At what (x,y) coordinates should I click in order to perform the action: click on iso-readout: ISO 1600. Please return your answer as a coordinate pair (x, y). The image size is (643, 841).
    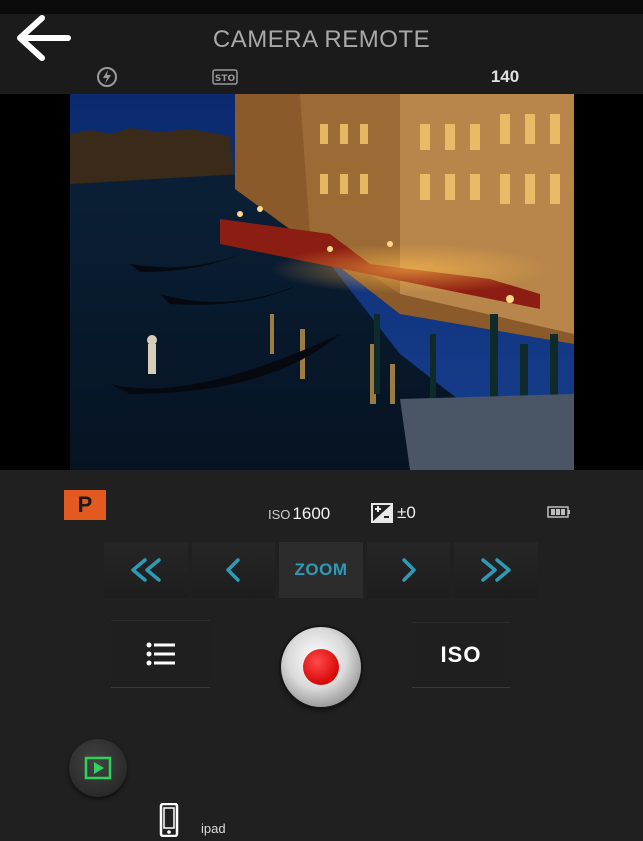
    Looking at the image, I should click on (299, 514).